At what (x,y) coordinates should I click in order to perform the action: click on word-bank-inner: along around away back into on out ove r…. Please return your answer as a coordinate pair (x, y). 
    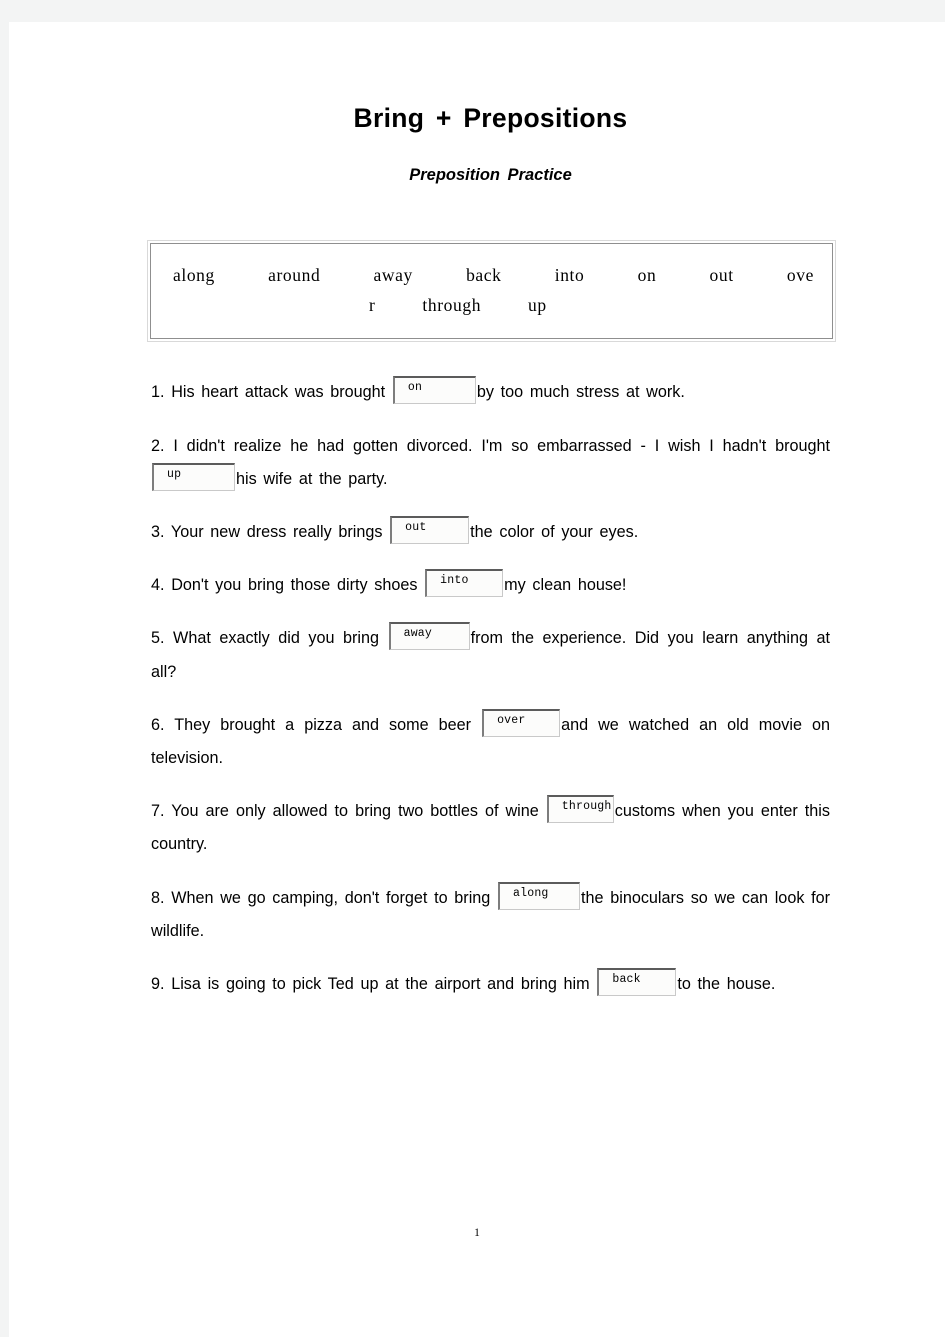
    Looking at the image, I should click on (491, 291).